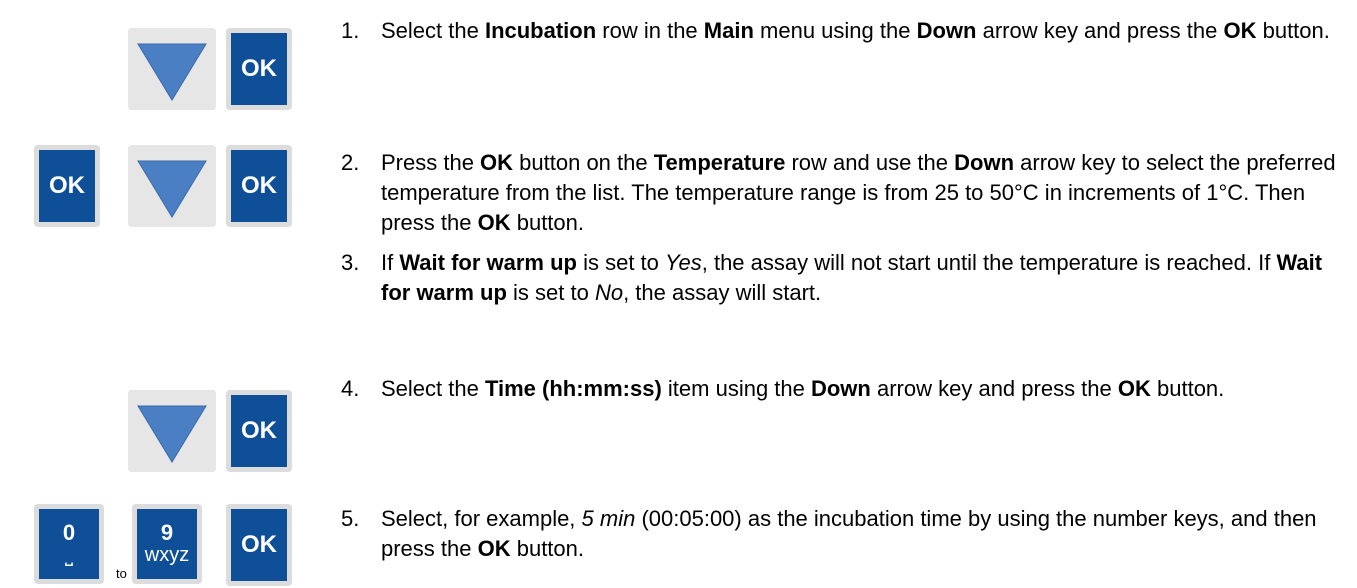 The width and height of the screenshot is (1357, 588). I want to click on step-number: 2., so click(350, 162).